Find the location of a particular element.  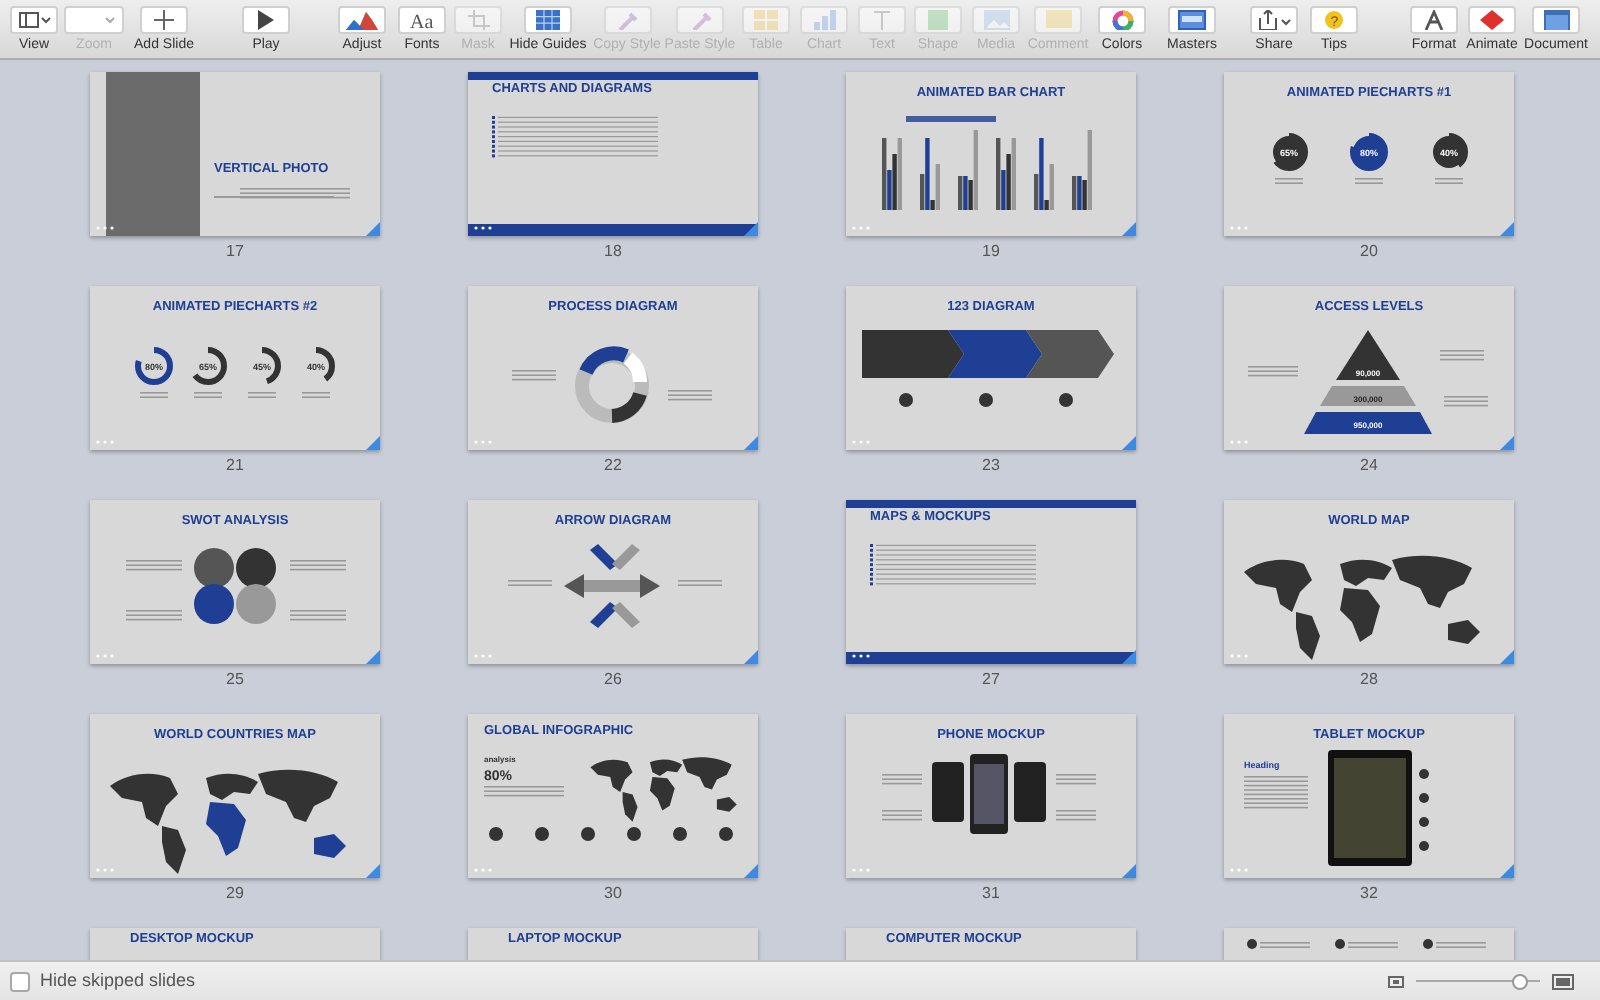

slide-number: 21 is located at coordinates (235, 466).